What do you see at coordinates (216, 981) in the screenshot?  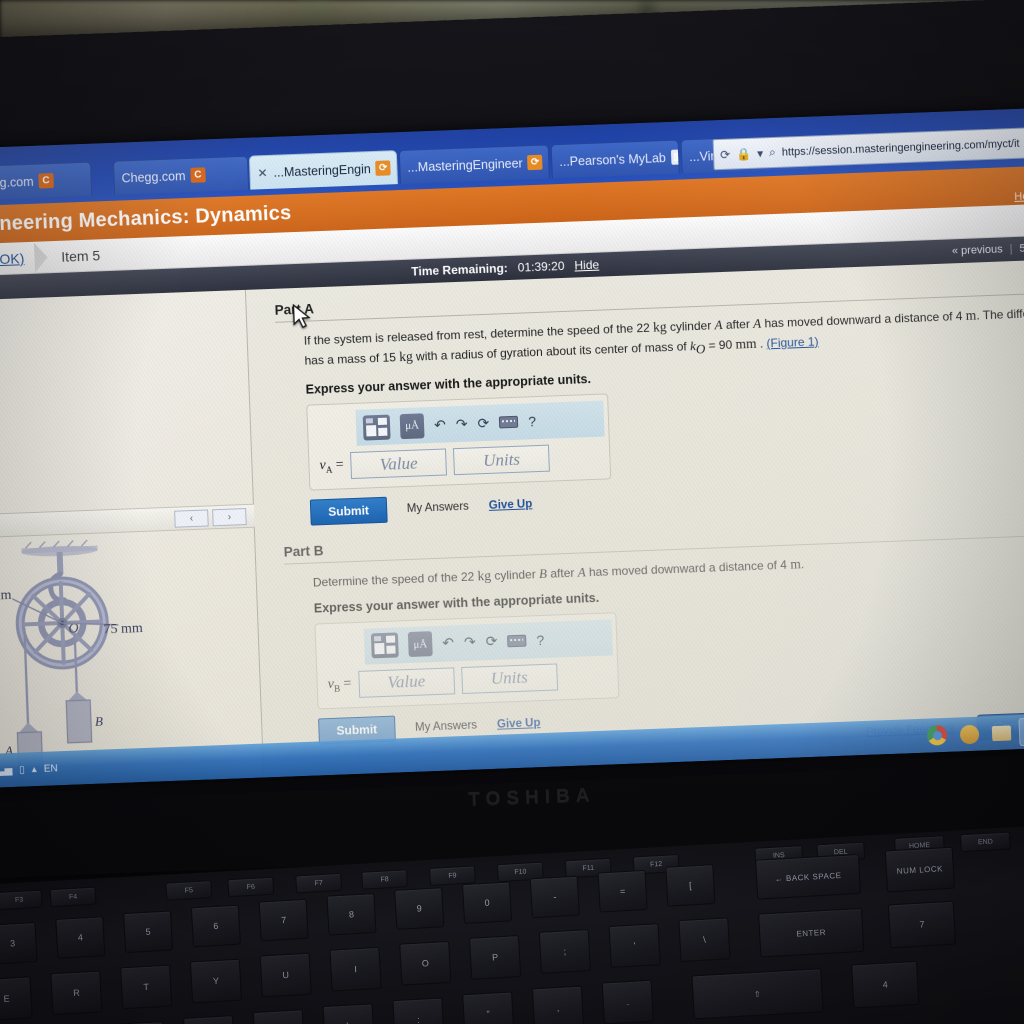 I see `key-y: Y` at bounding box center [216, 981].